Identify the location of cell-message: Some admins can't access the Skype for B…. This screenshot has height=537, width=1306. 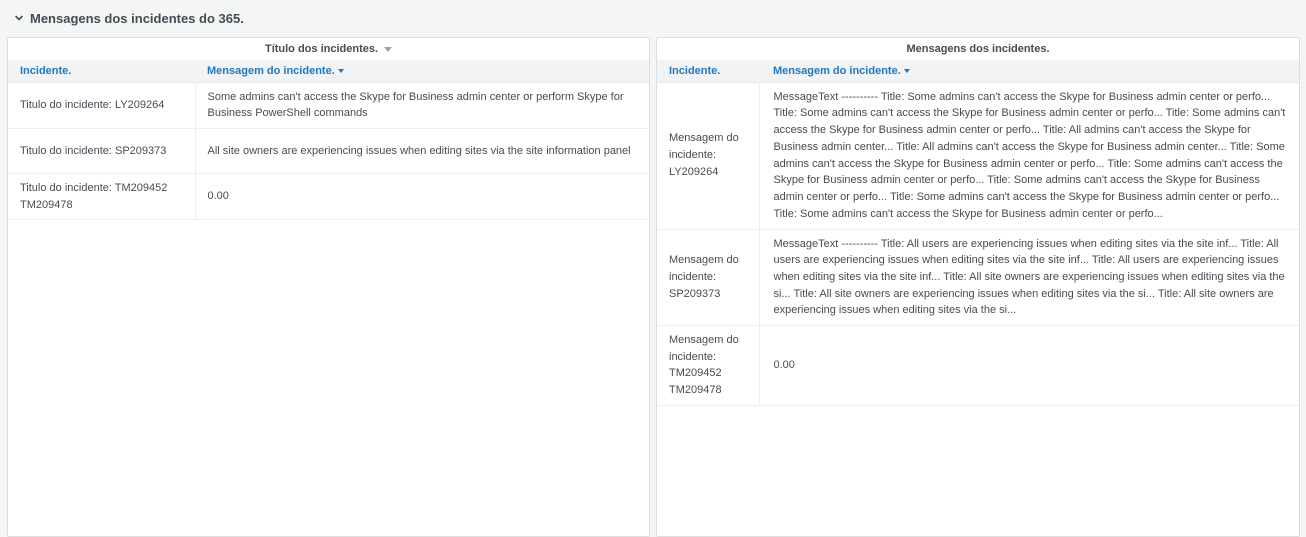
(422, 105).